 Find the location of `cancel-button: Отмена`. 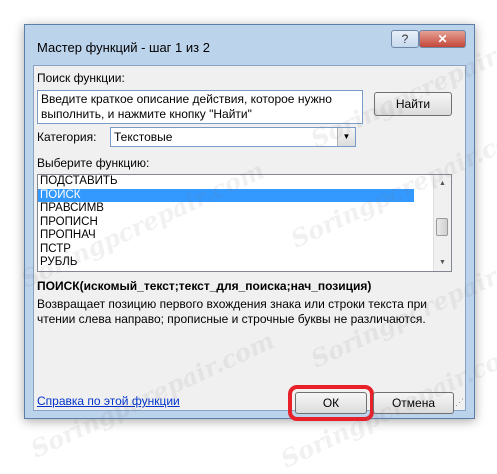

cancel-button: Отмена is located at coordinates (413, 403).